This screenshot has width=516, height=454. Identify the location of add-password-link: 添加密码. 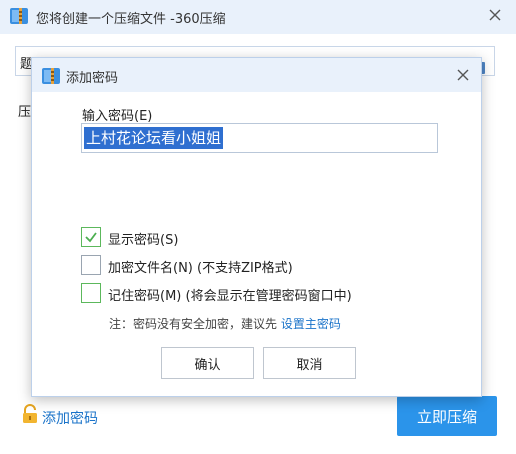
(70, 418).